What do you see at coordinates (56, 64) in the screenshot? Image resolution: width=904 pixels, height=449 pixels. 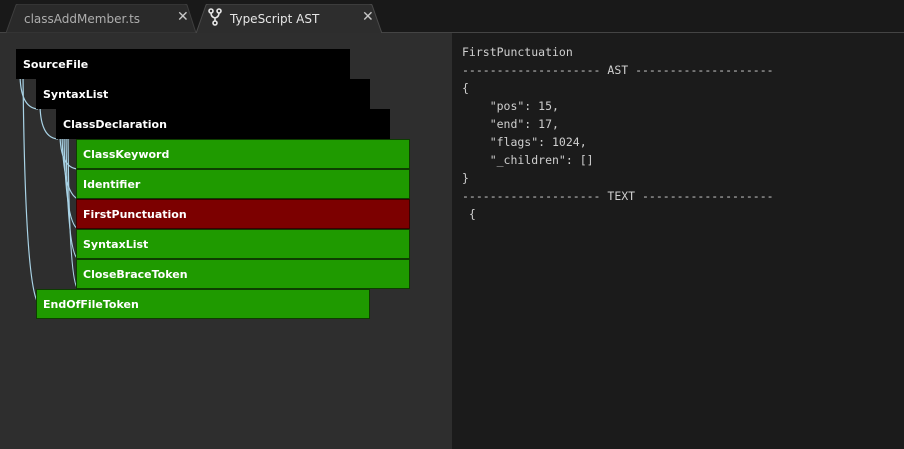 I see `node-label: SourceFile` at bounding box center [56, 64].